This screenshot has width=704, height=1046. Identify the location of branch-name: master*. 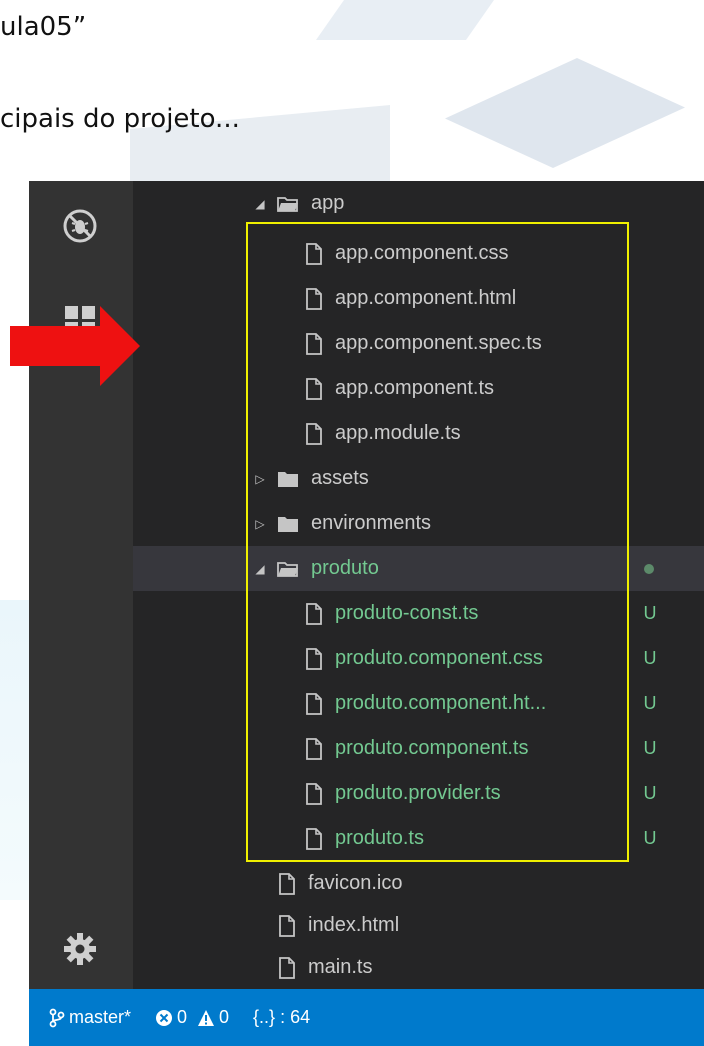
(100, 1017).